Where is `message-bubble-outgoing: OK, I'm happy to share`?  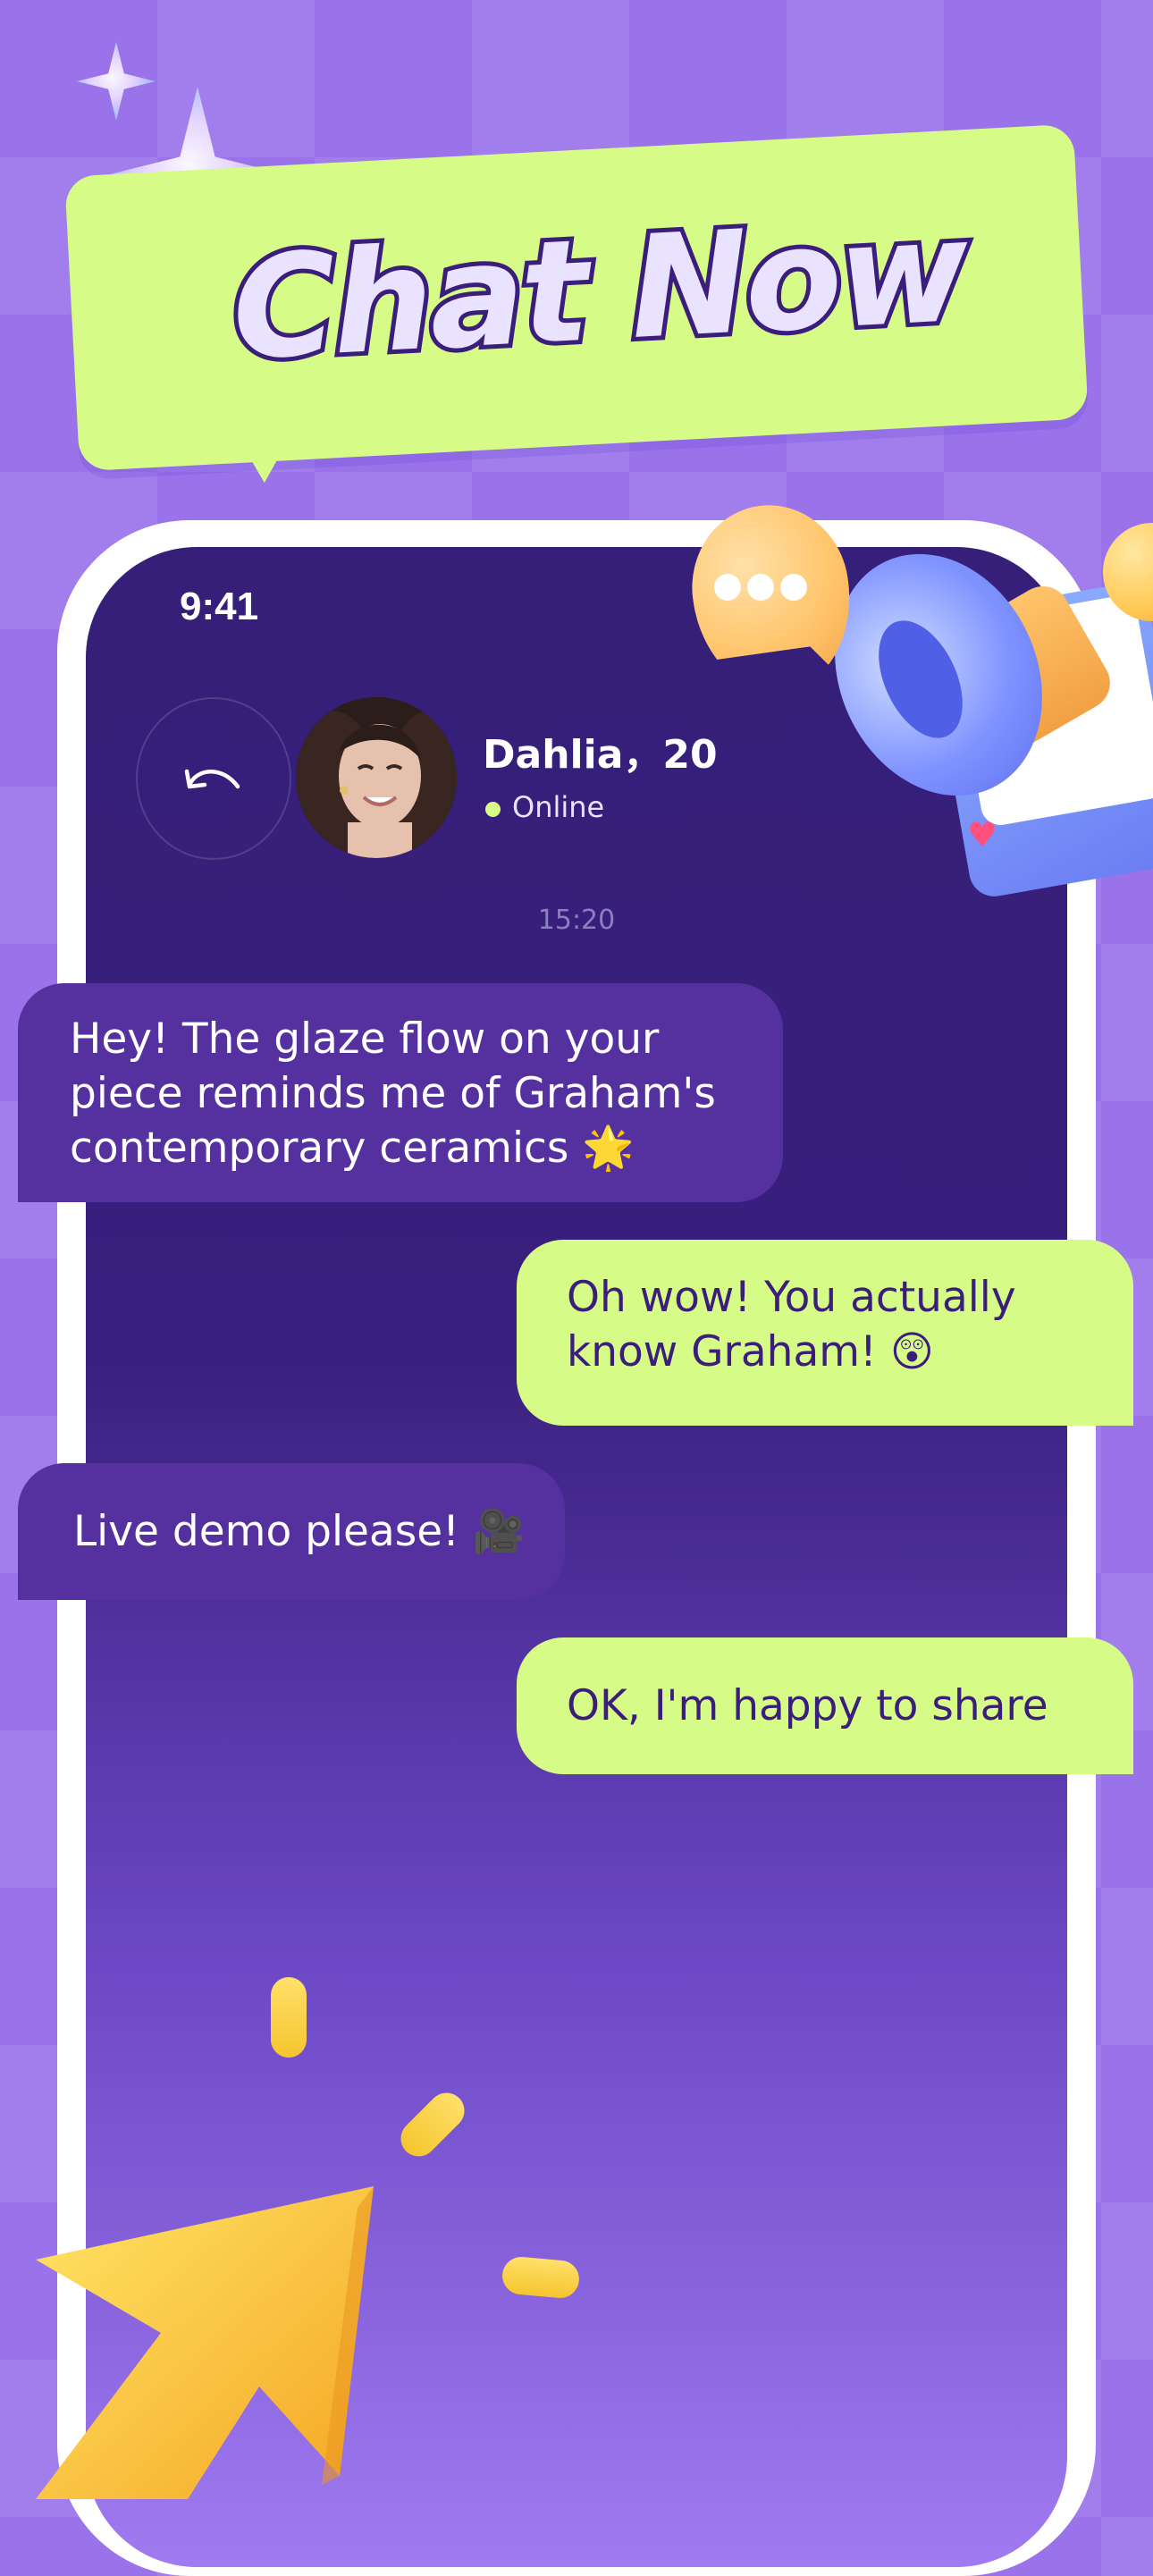
message-bubble-outgoing: OK, I'm happy to share is located at coordinates (825, 1706).